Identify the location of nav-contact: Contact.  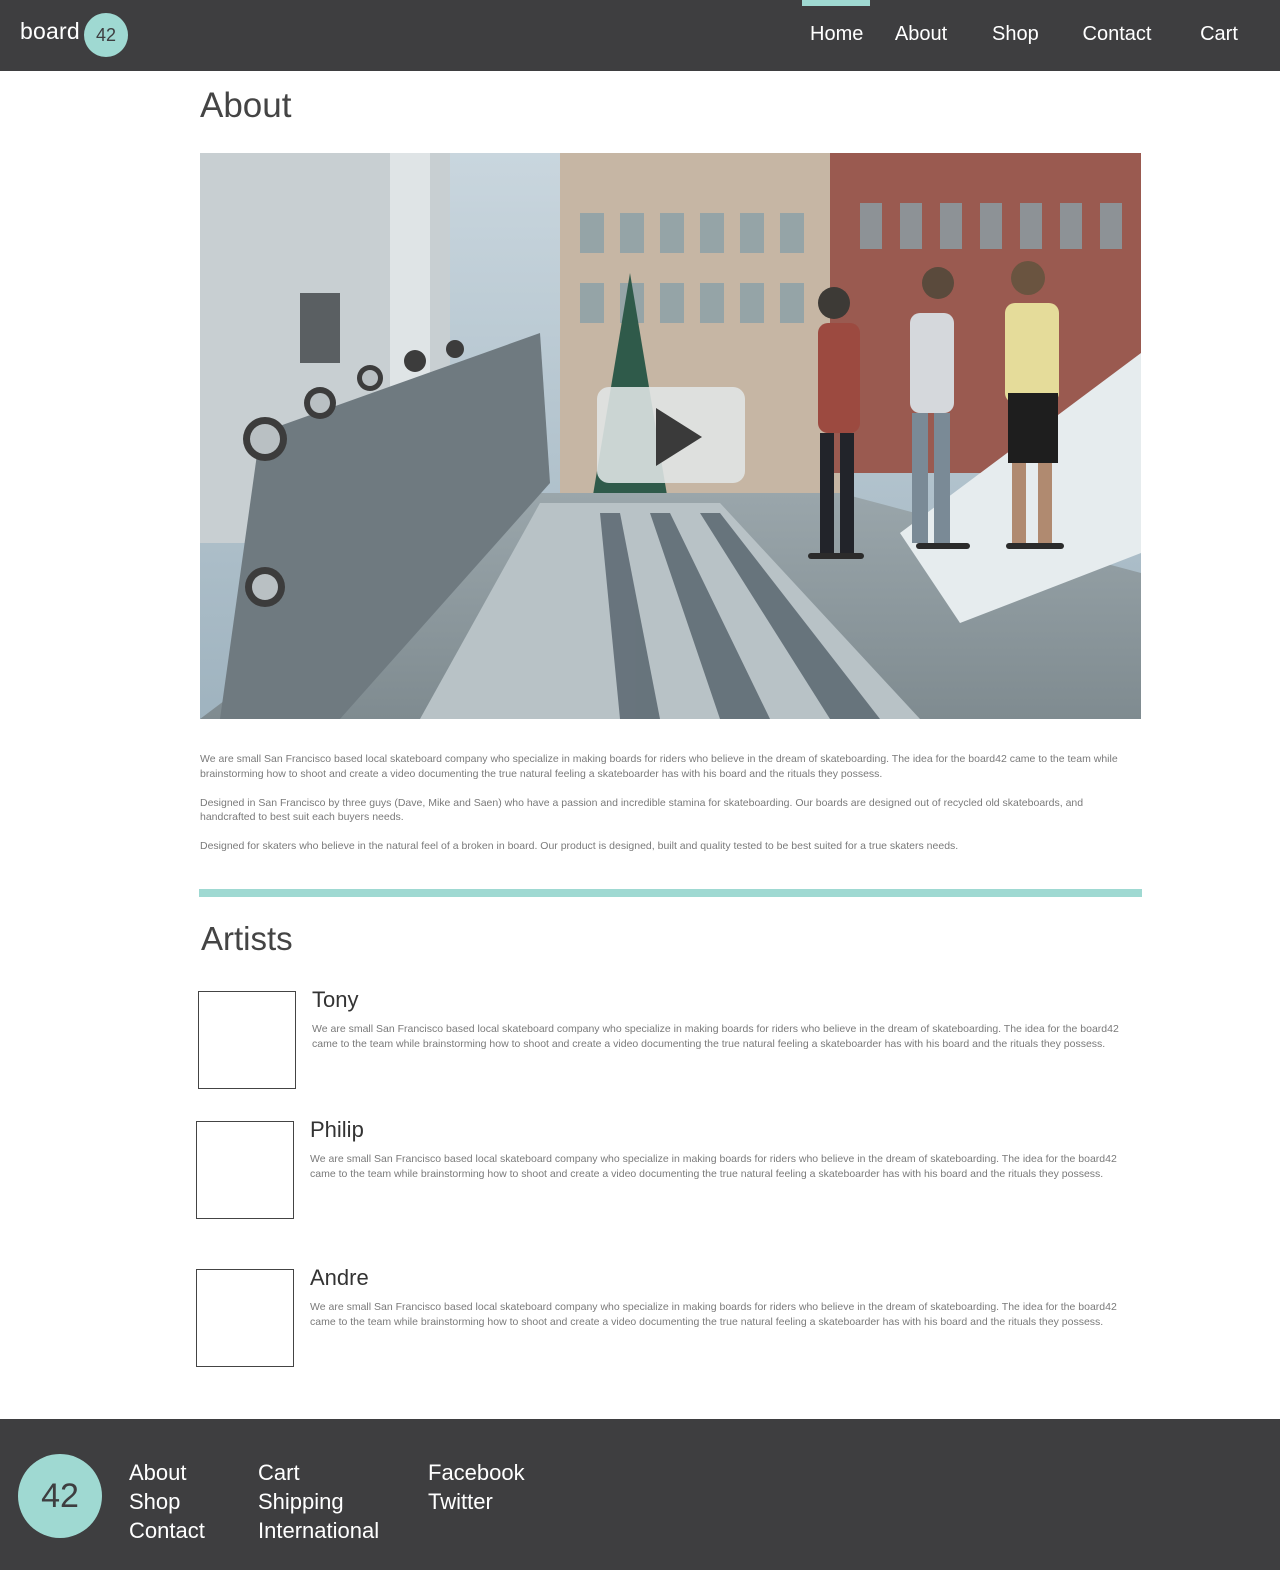
(1117, 35).